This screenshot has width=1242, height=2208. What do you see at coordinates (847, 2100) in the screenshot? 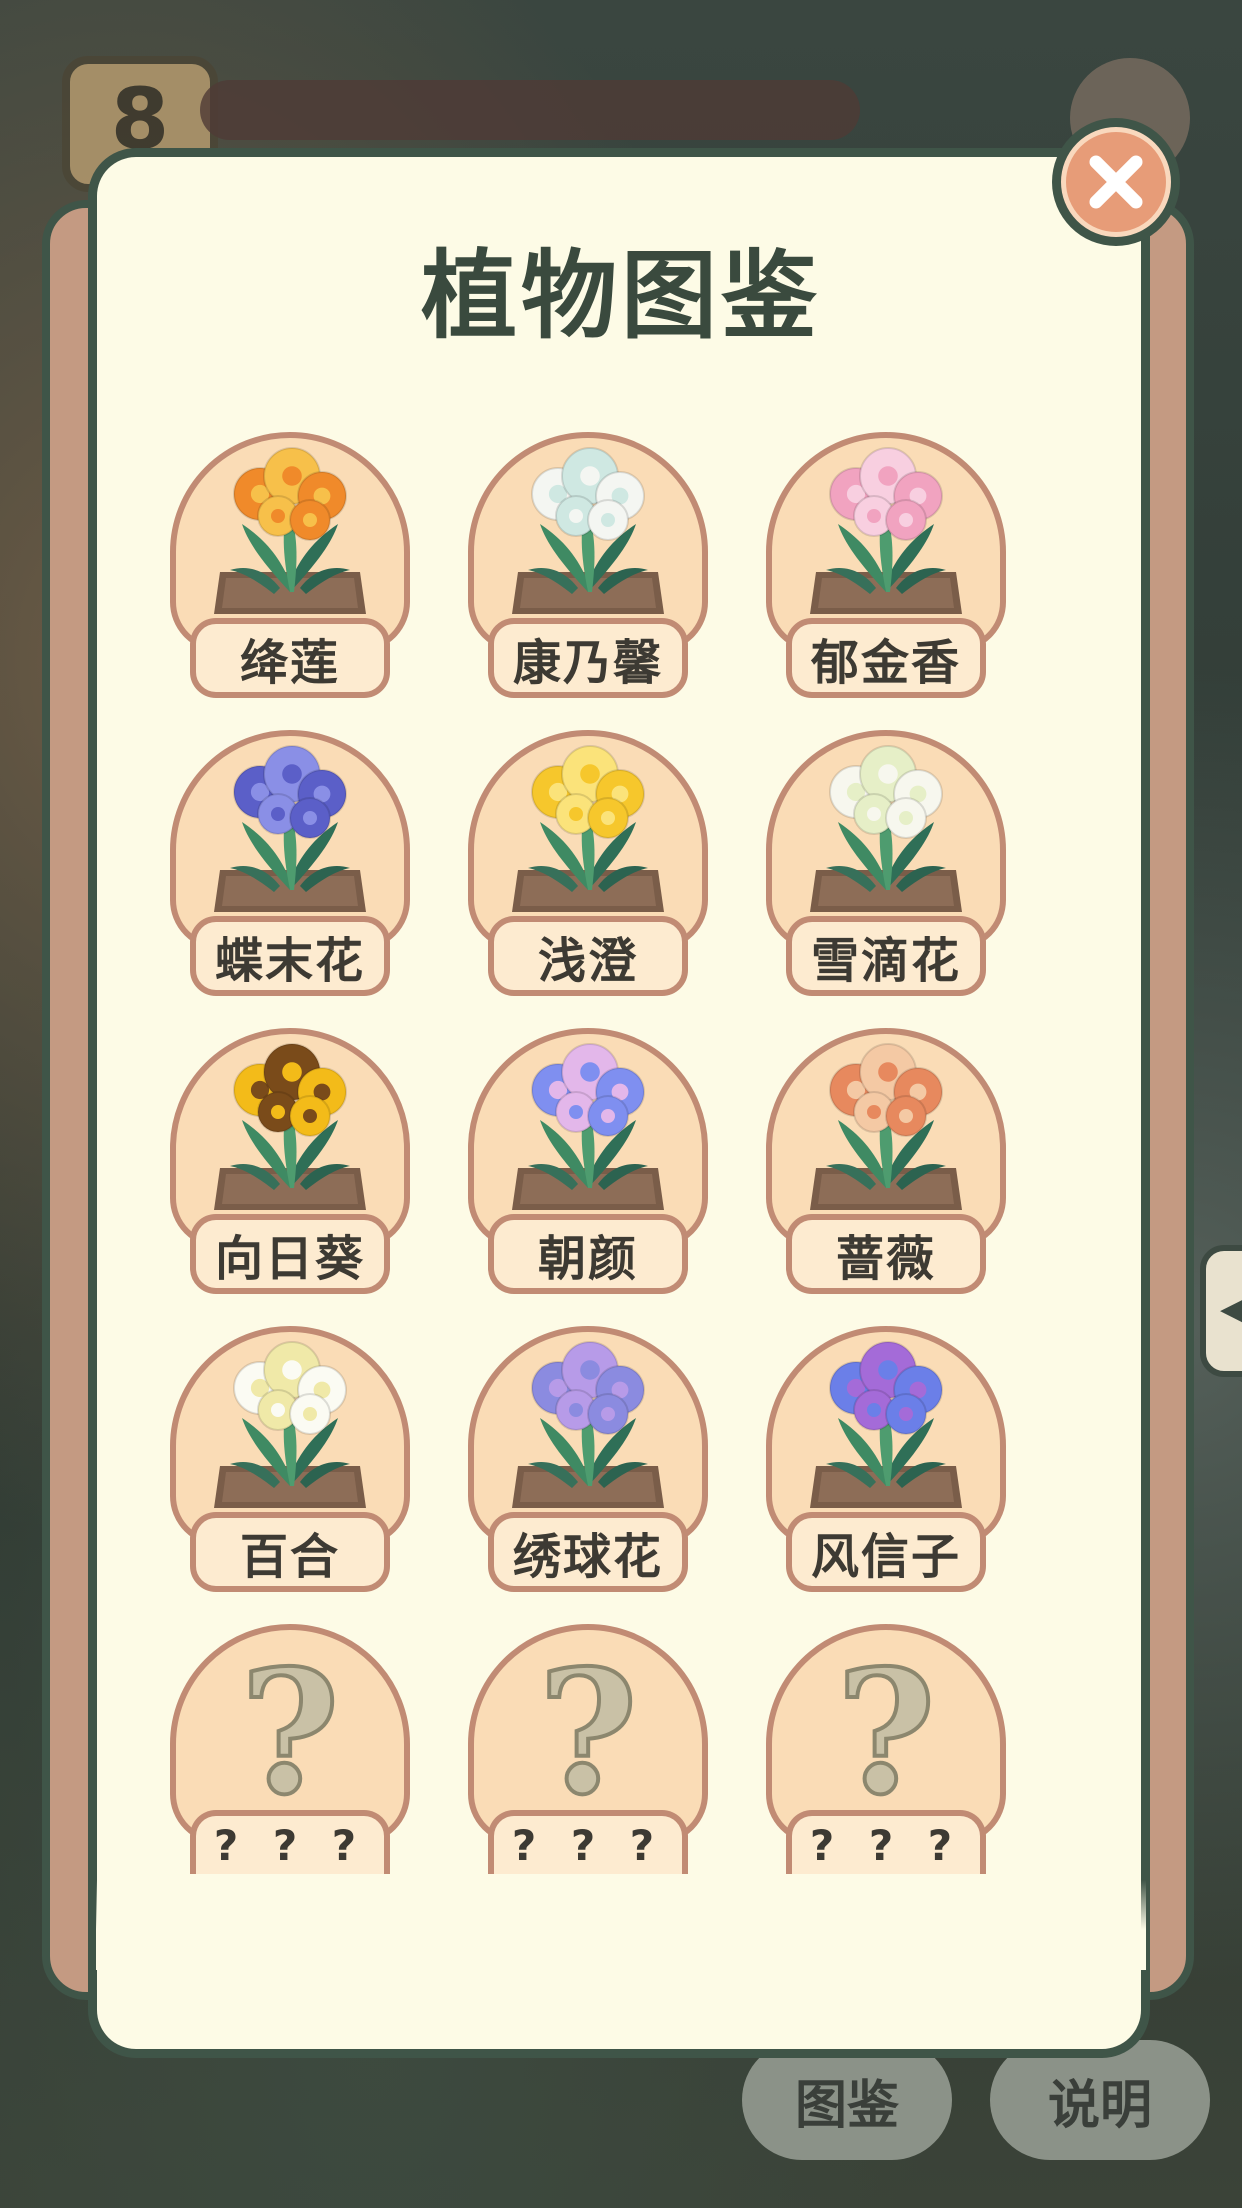
I see `catalog-button: 图鉴` at bounding box center [847, 2100].